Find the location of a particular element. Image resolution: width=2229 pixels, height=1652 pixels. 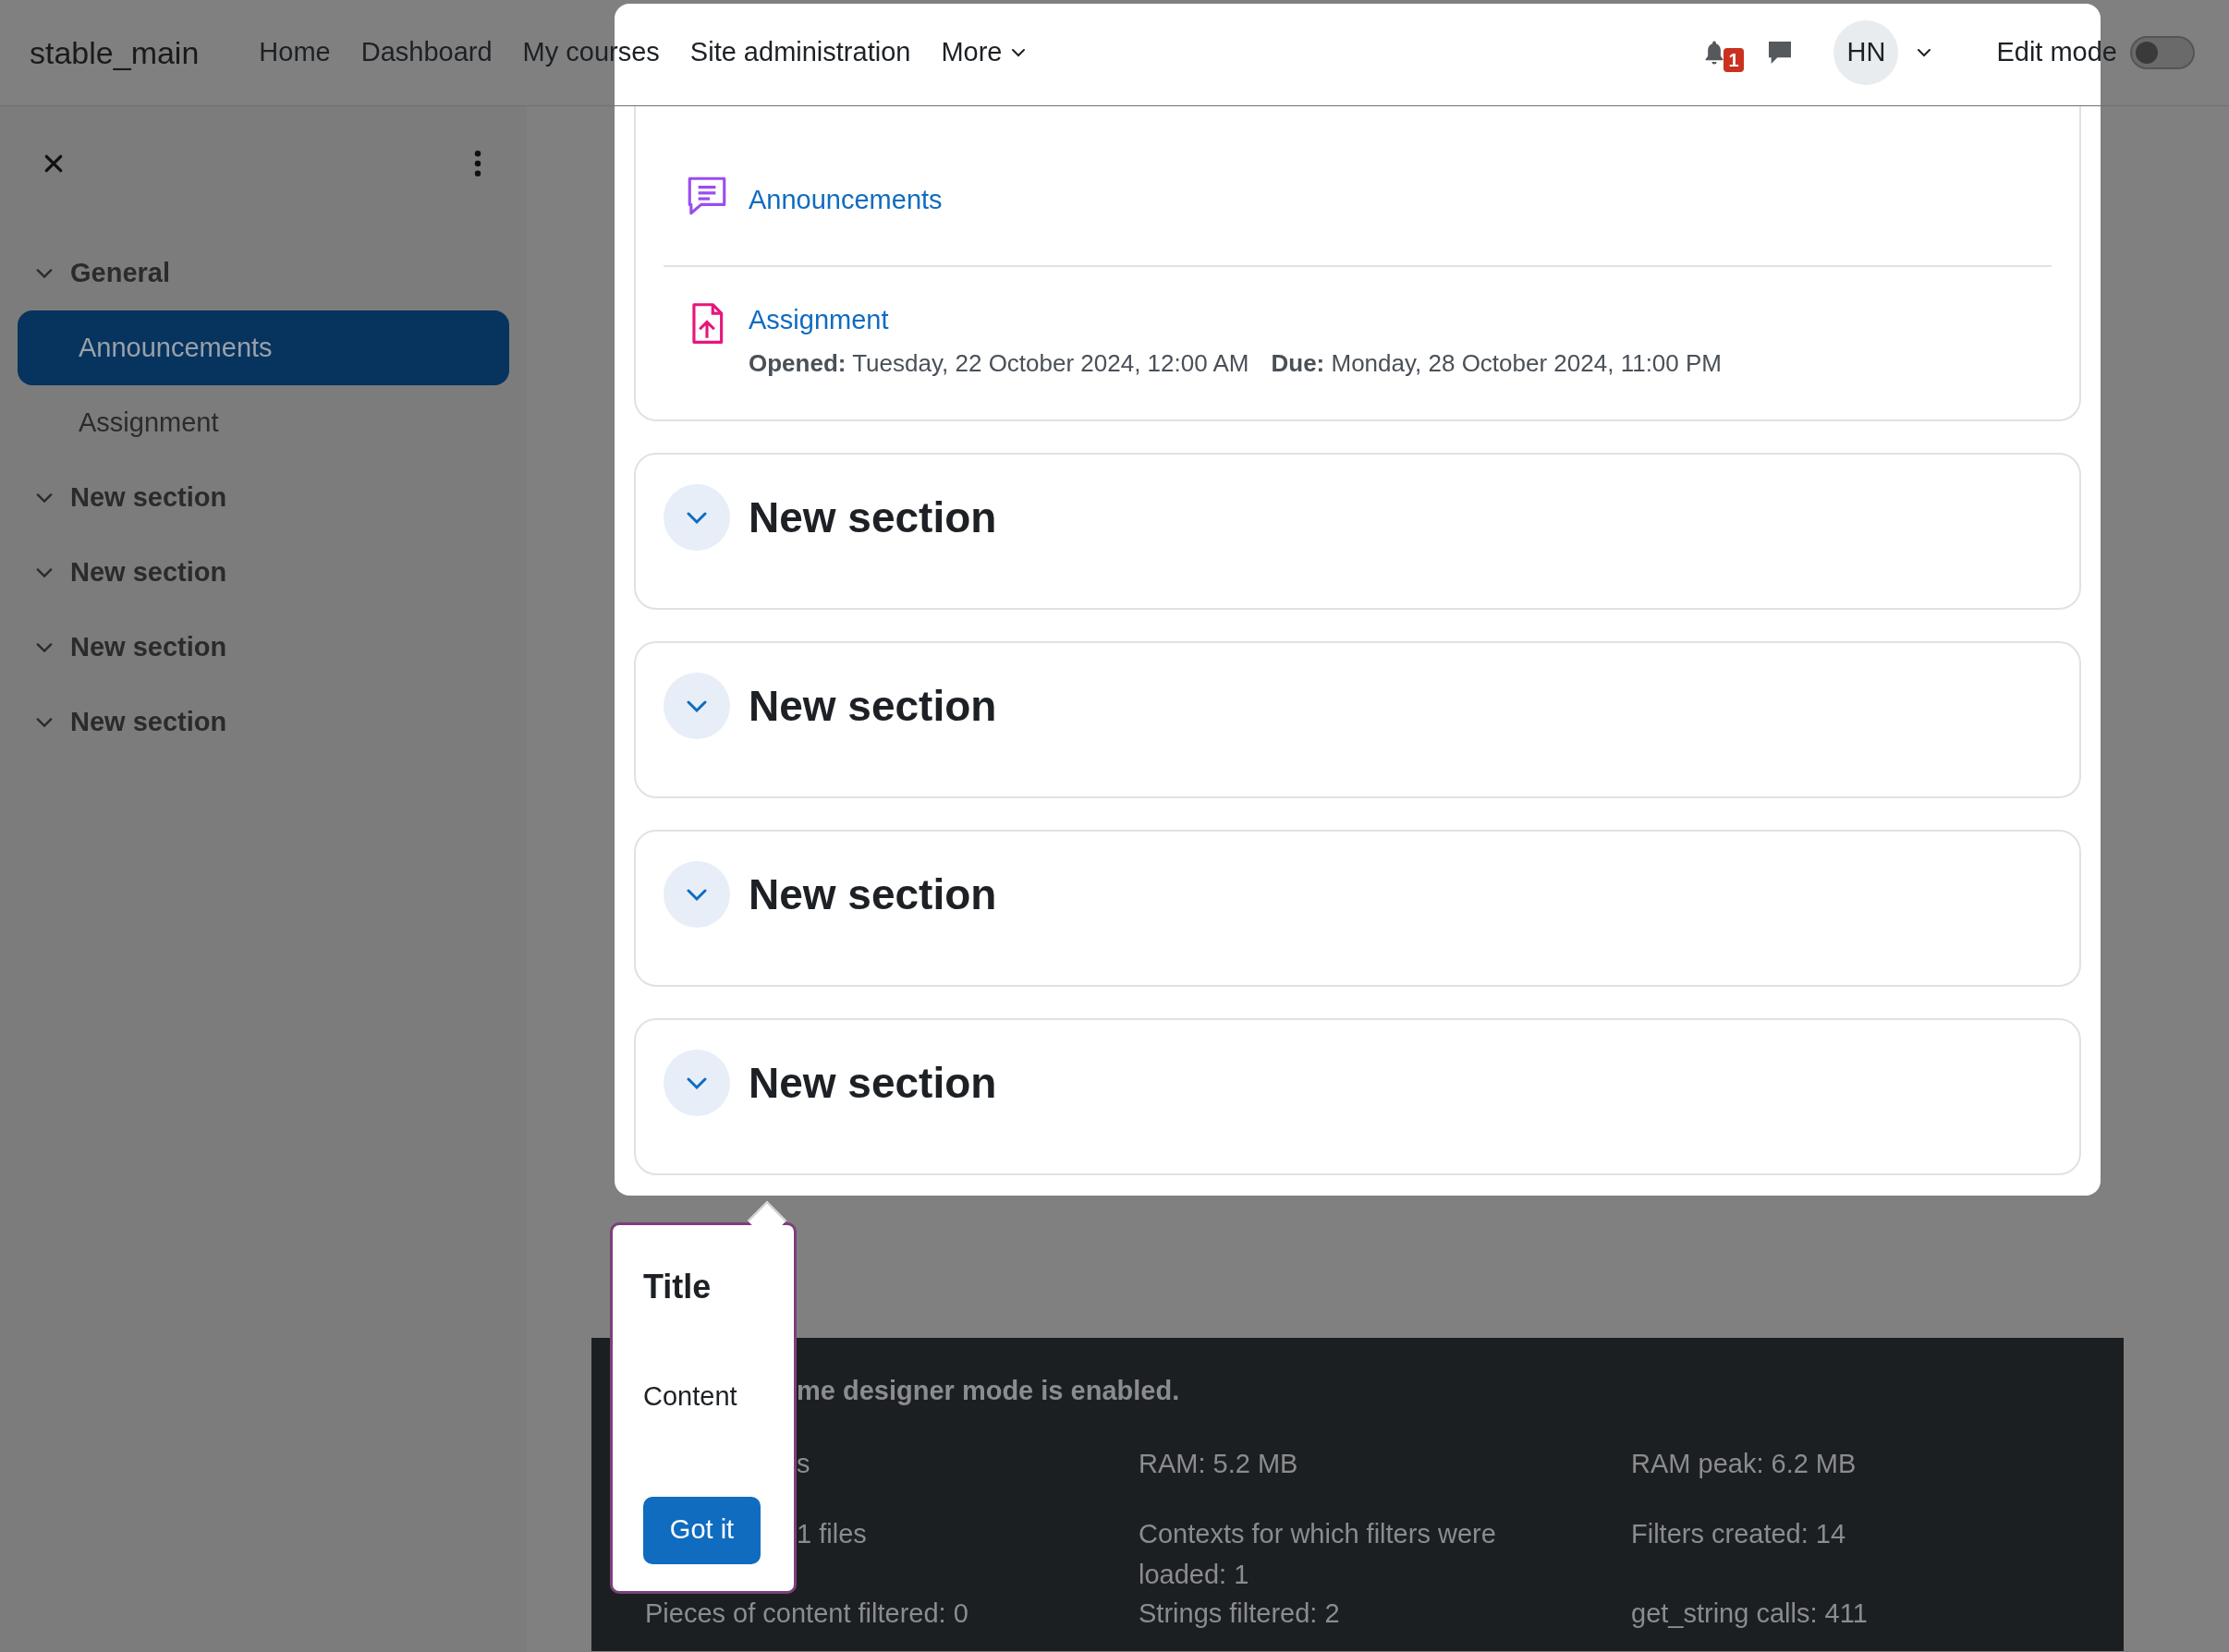

activity-date: Due: Monday, 28 October 2024, 11:00 PM is located at coordinates (1496, 363).